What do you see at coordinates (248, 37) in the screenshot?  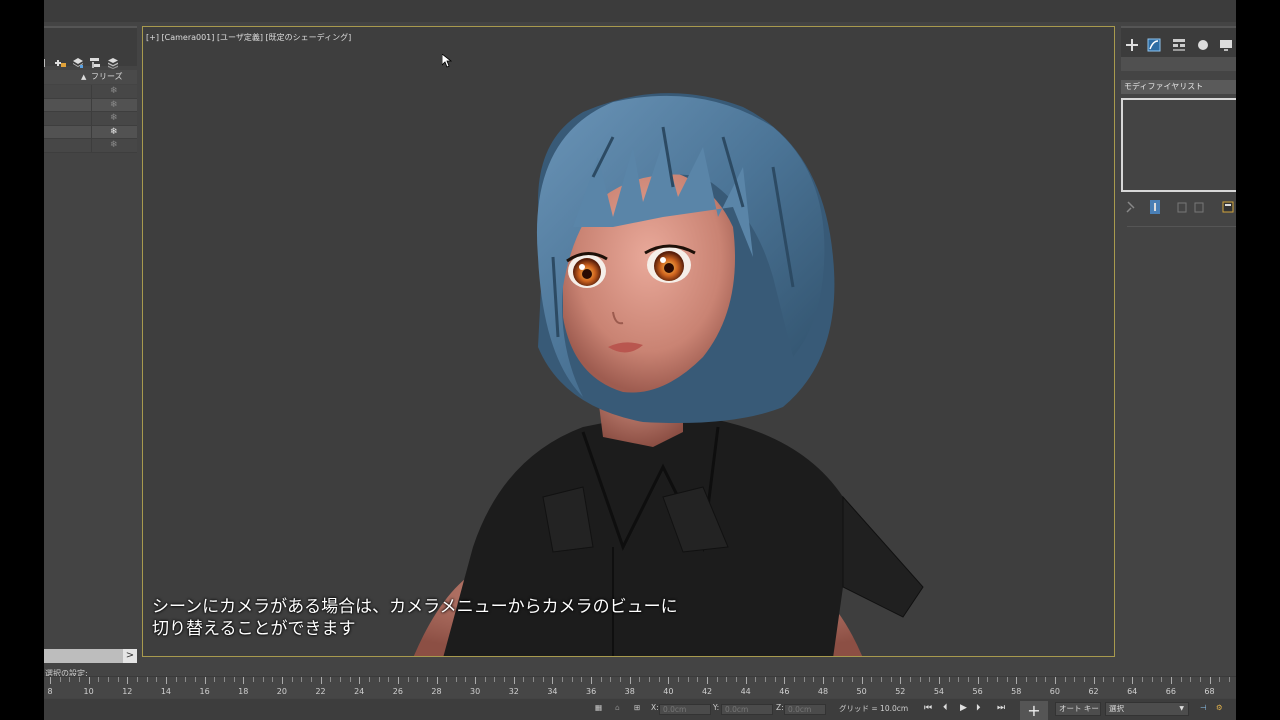 I see `viewport-label: [+] [Camera001] [ユーザ定義] [既定のシェーディング]` at bounding box center [248, 37].